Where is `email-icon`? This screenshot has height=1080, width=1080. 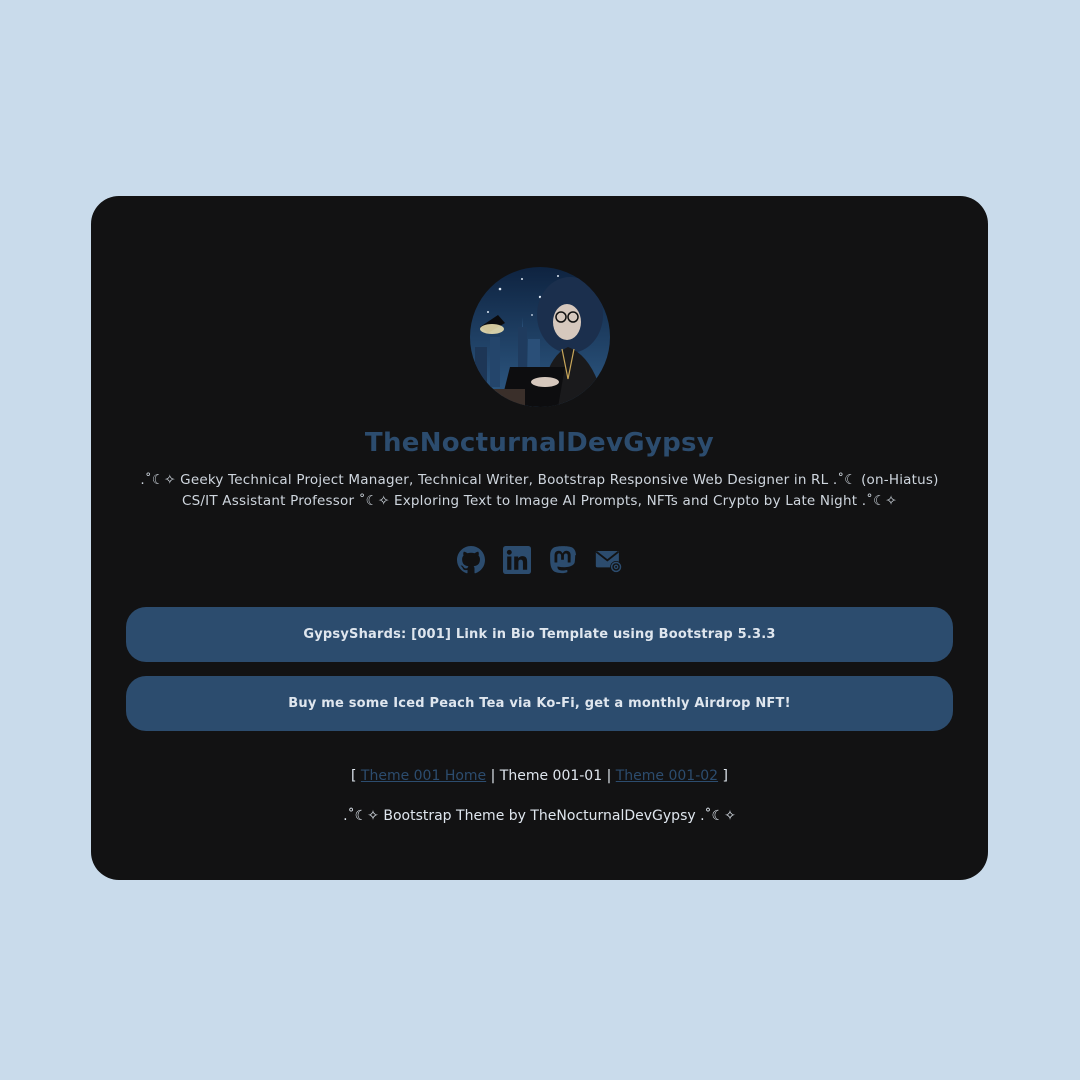 email-icon is located at coordinates (609, 560).